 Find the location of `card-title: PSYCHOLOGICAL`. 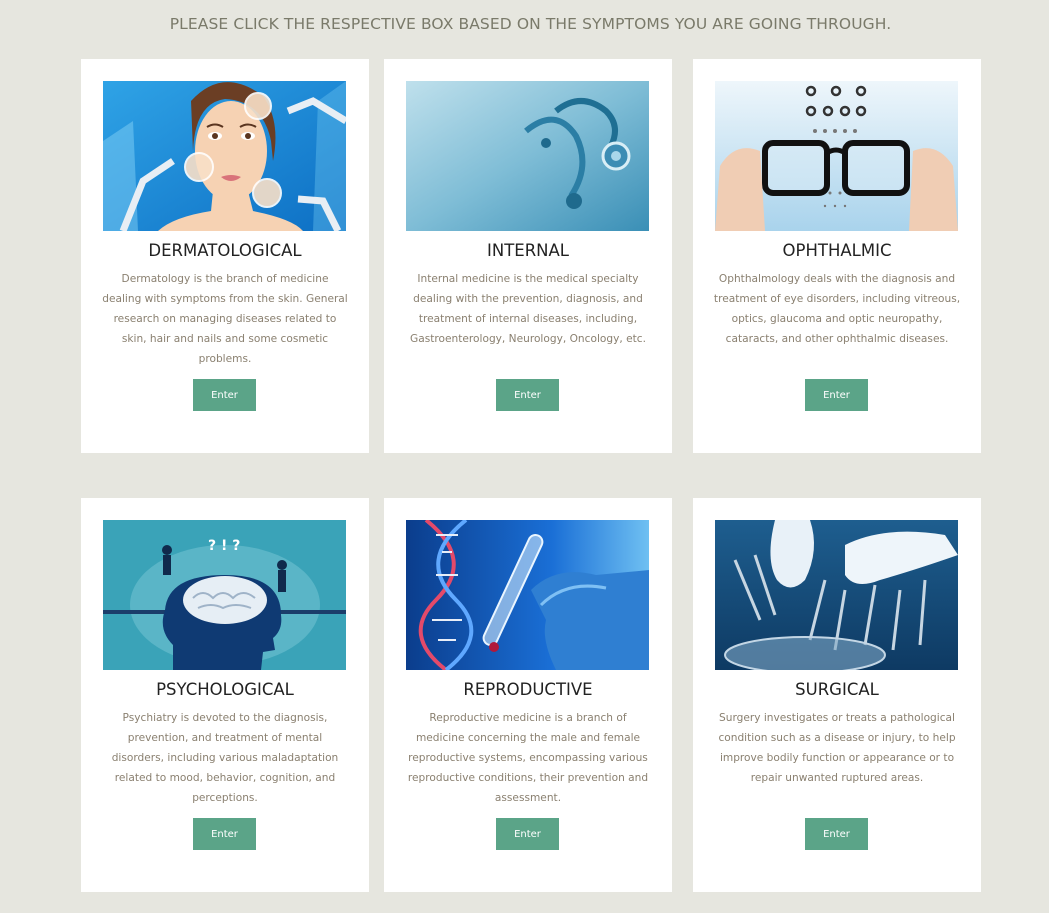

card-title: PSYCHOLOGICAL is located at coordinates (225, 689).